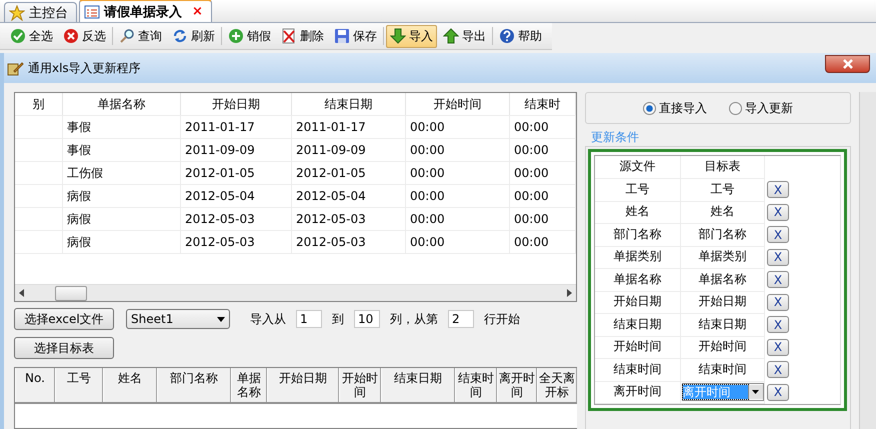 The height and width of the screenshot is (429, 876). What do you see at coordinates (349, 196) in the screenshot?
I see `table-cell: 2012-05-04` at bounding box center [349, 196].